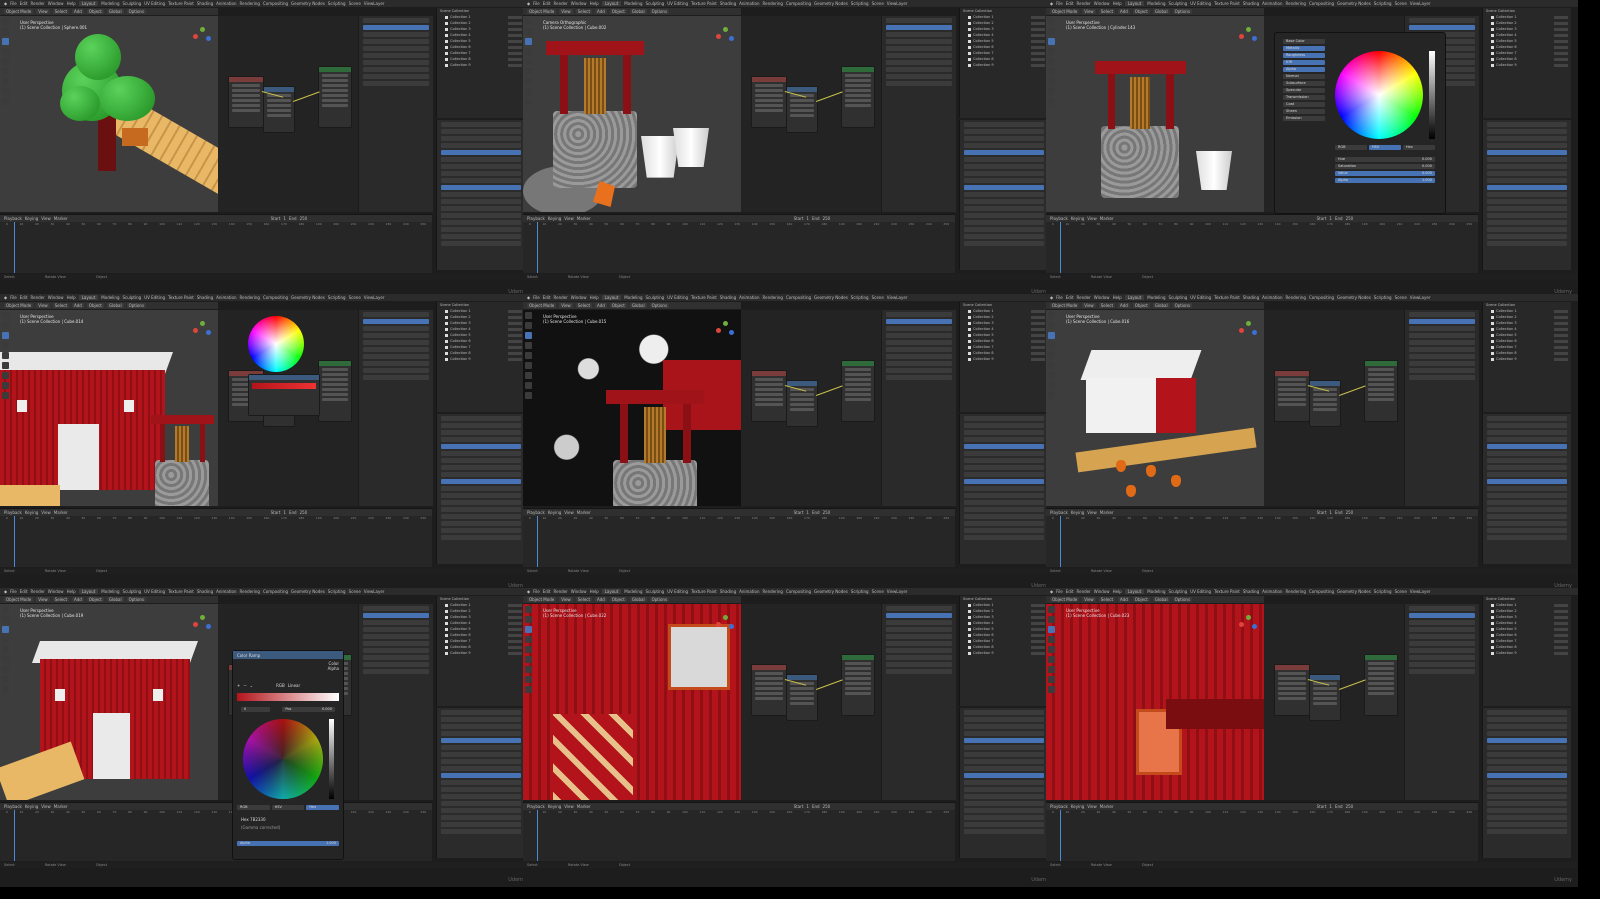 Image resolution: width=1600 pixels, height=899 pixels. I want to click on x-axis-icon, so click(1241, 330).